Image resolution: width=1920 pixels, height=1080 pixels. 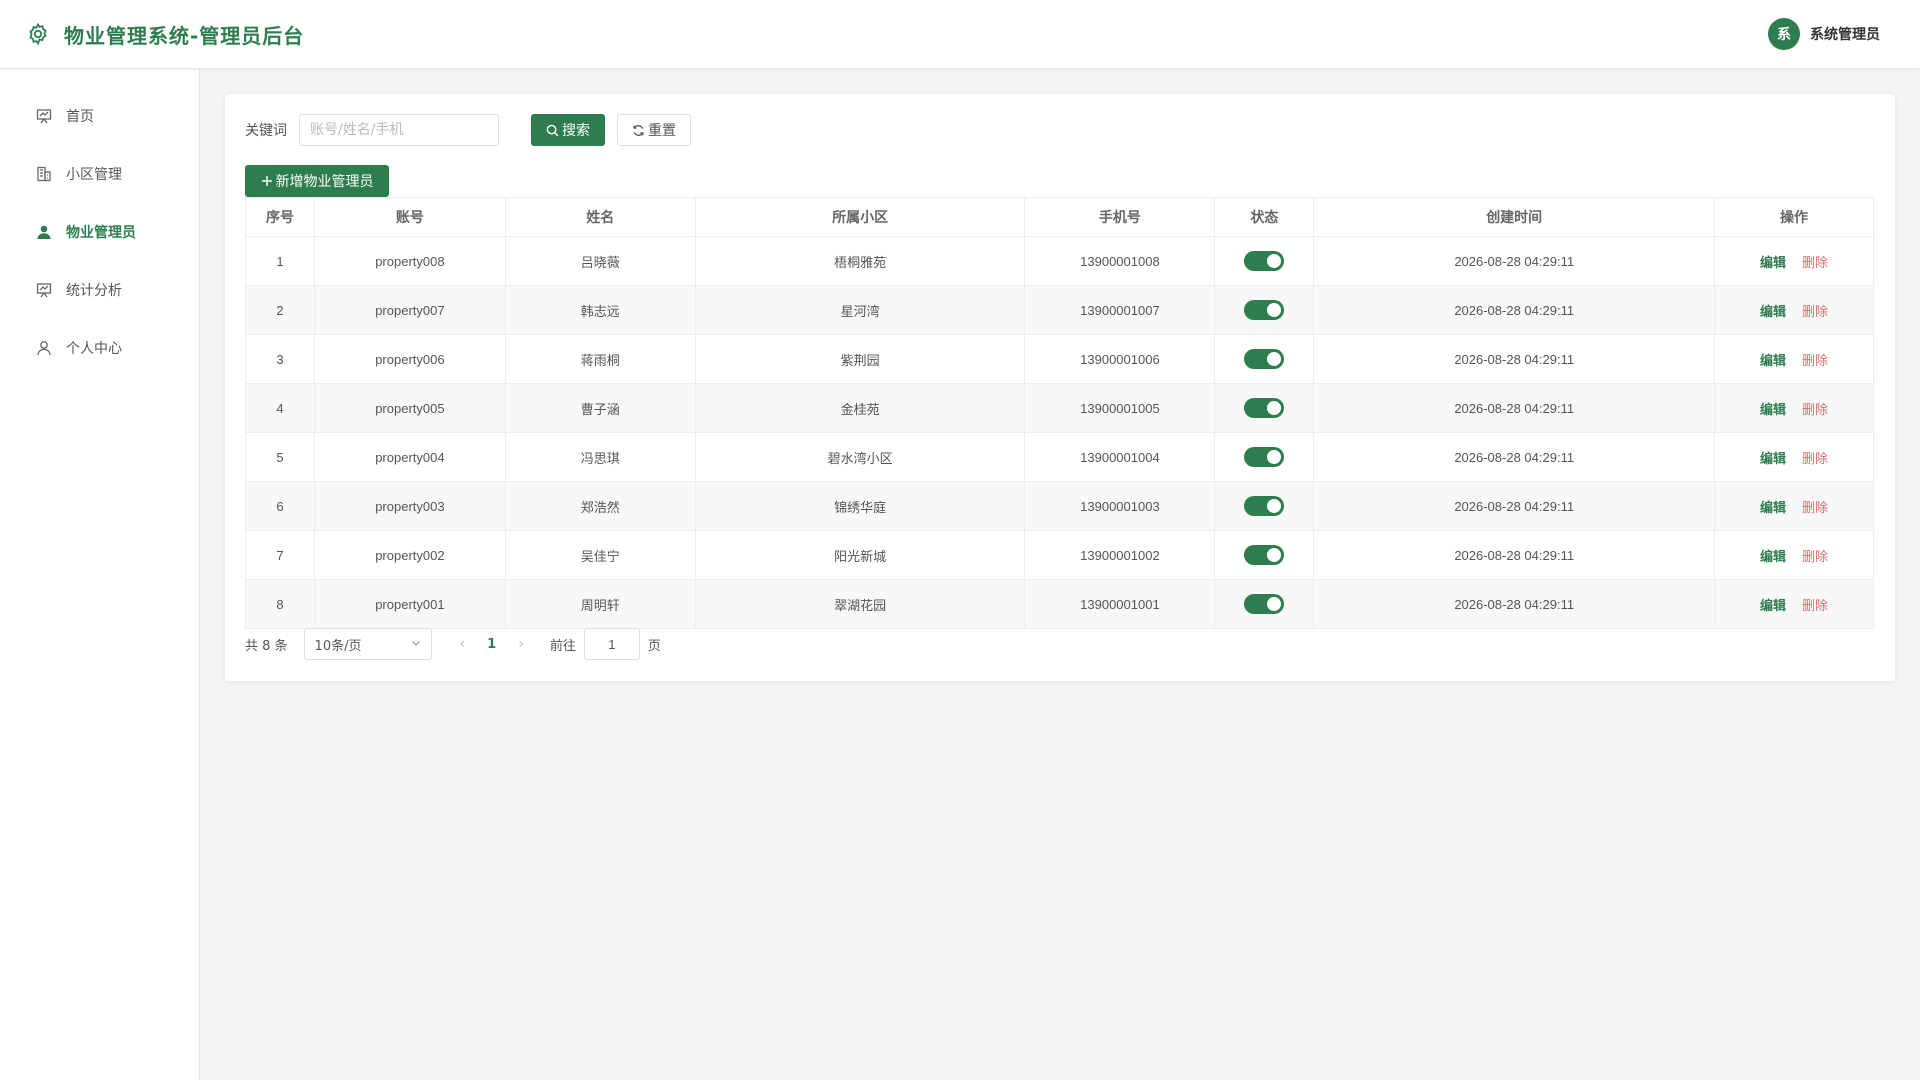 I want to click on sidebar-item-community: 小区管理, so click(x=99, y=174).